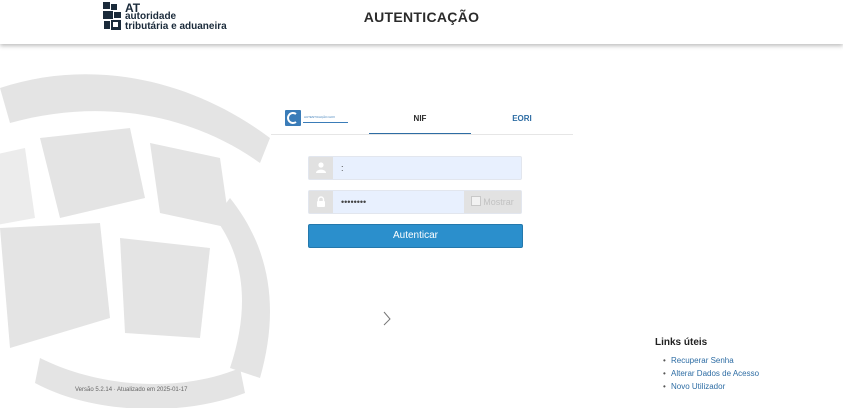 The height and width of the screenshot is (408, 843). What do you see at coordinates (498, 202) in the screenshot?
I see `show-password-label: Mostrar` at bounding box center [498, 202].